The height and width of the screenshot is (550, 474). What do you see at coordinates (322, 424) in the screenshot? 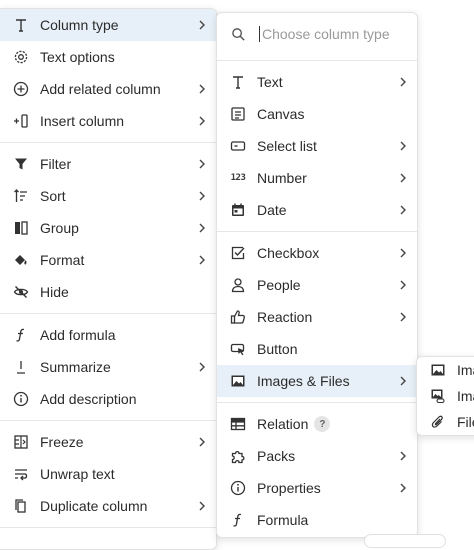
I see `help-badge: ?` at bounding box center [322, 424].